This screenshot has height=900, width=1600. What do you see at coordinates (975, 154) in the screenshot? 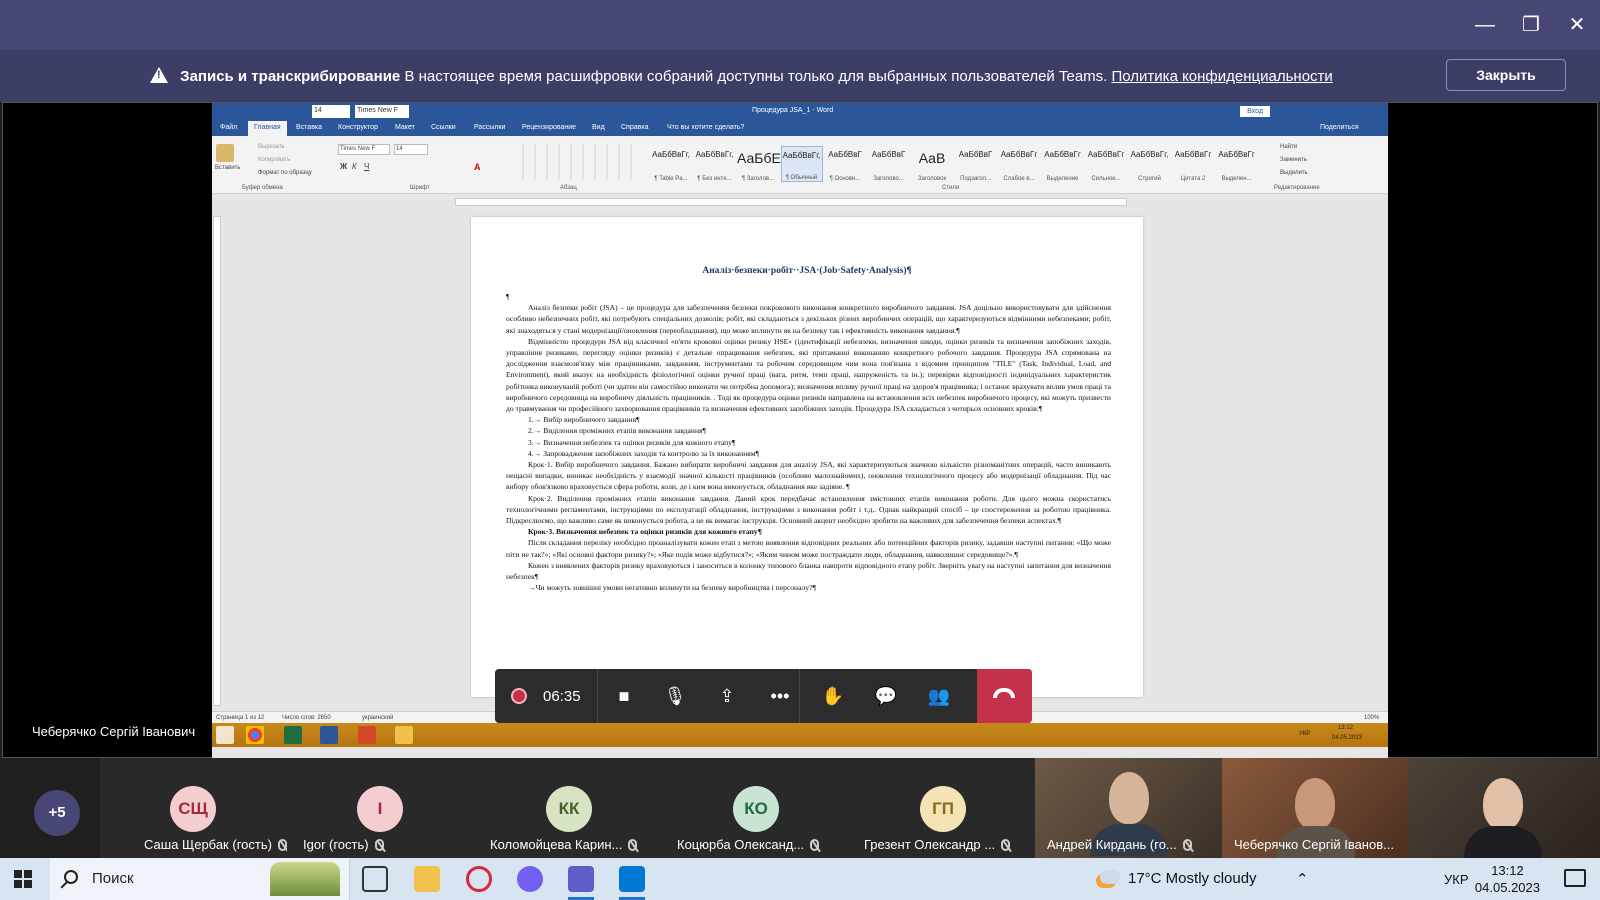
I see `style-sample: АаБбВвГ` at bounding box center [975, 154].